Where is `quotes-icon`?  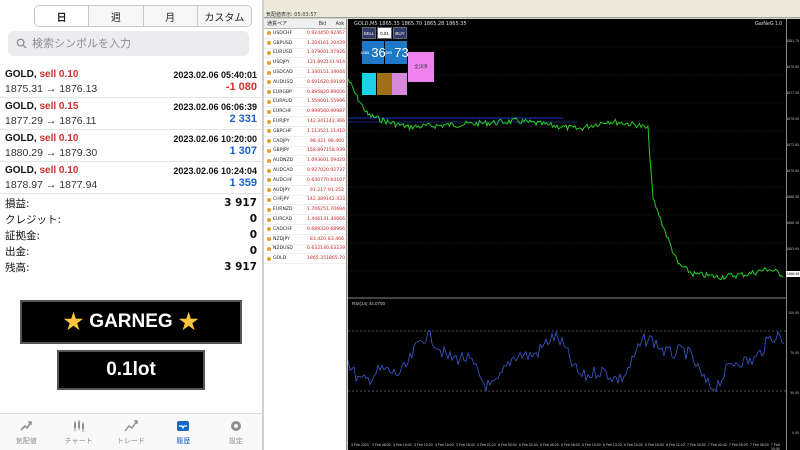
quotes-icon is located at coordinates (26, 426).